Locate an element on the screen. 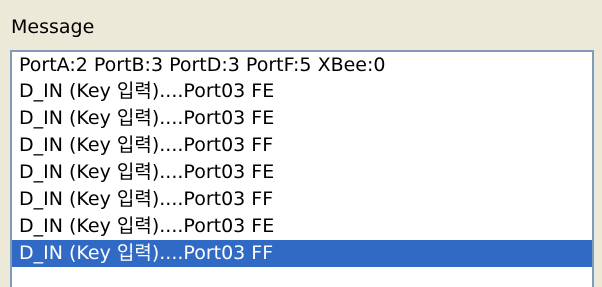 This screenshot has height=287, width=602. message-list-item-selected: D_IN (Key 입력)....Port03 FF is located at coordinates (302, 253).